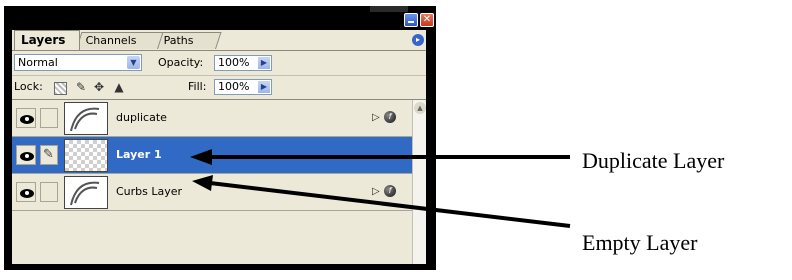 The height and width of the screenshot is (280, 792). Describe the element at coordinates (418, 40) in the screenshot. I see `palette-menu-icon: ▸` at that location.